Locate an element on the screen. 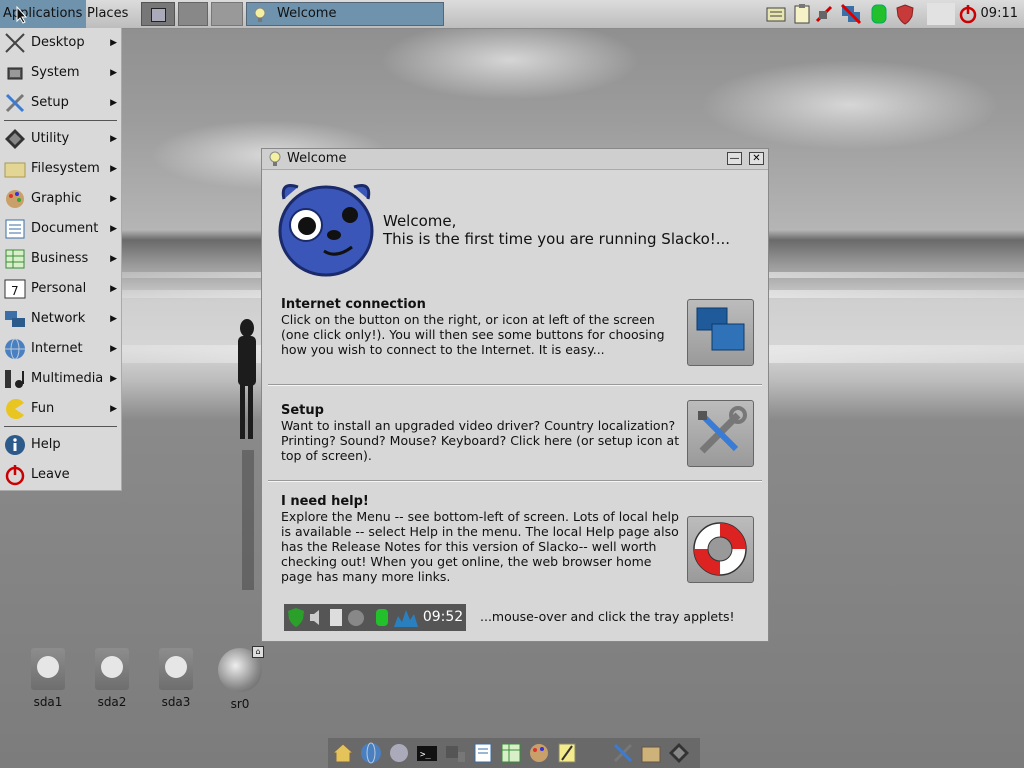 Image resolution: width=1024 pixels, height=768 pixels. drive-label: sda2 is located at coordinates (112, 702).